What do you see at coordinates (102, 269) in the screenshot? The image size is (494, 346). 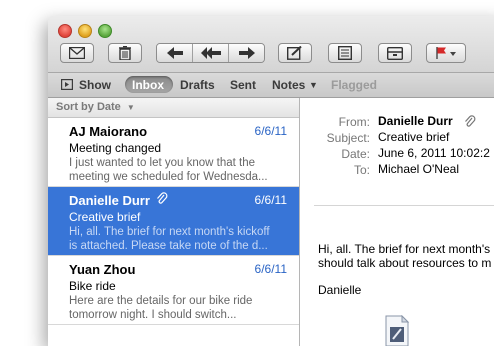 I see `message-sender: Yuan Zhou` at bounding box center [102, 269].